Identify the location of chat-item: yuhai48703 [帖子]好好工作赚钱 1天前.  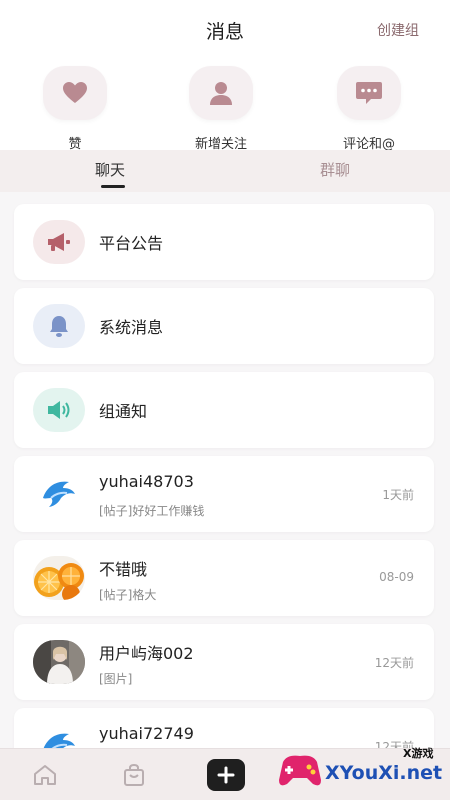
(224, 494).